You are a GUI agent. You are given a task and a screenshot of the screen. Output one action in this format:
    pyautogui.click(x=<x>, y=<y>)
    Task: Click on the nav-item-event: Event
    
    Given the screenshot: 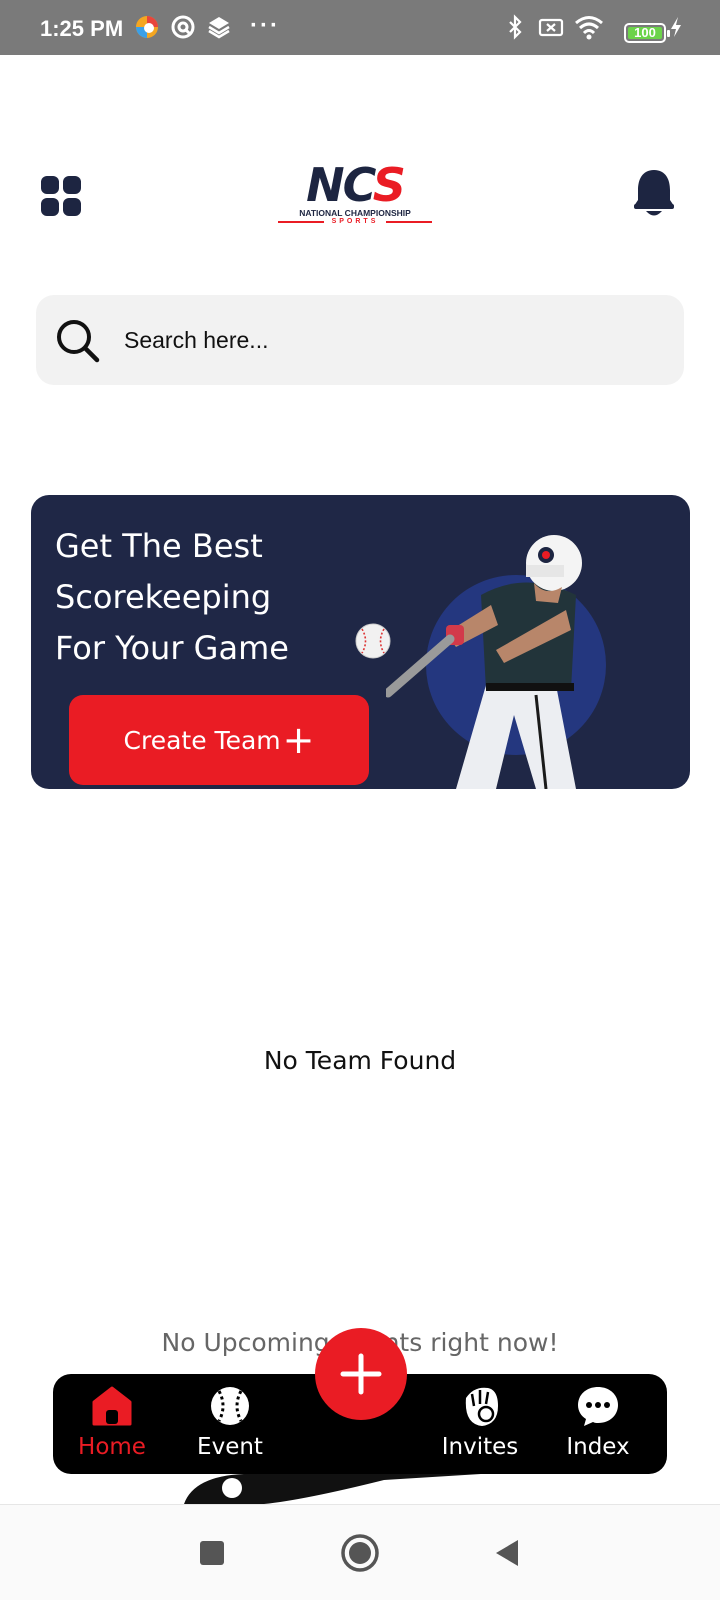 What is the action you would take?
    pyautogui.click(x=230, y=1427)
    